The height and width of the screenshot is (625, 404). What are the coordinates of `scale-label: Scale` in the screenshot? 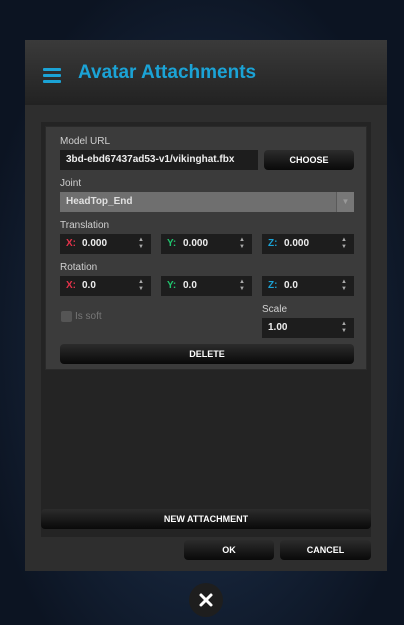 It's located at (275, 309).